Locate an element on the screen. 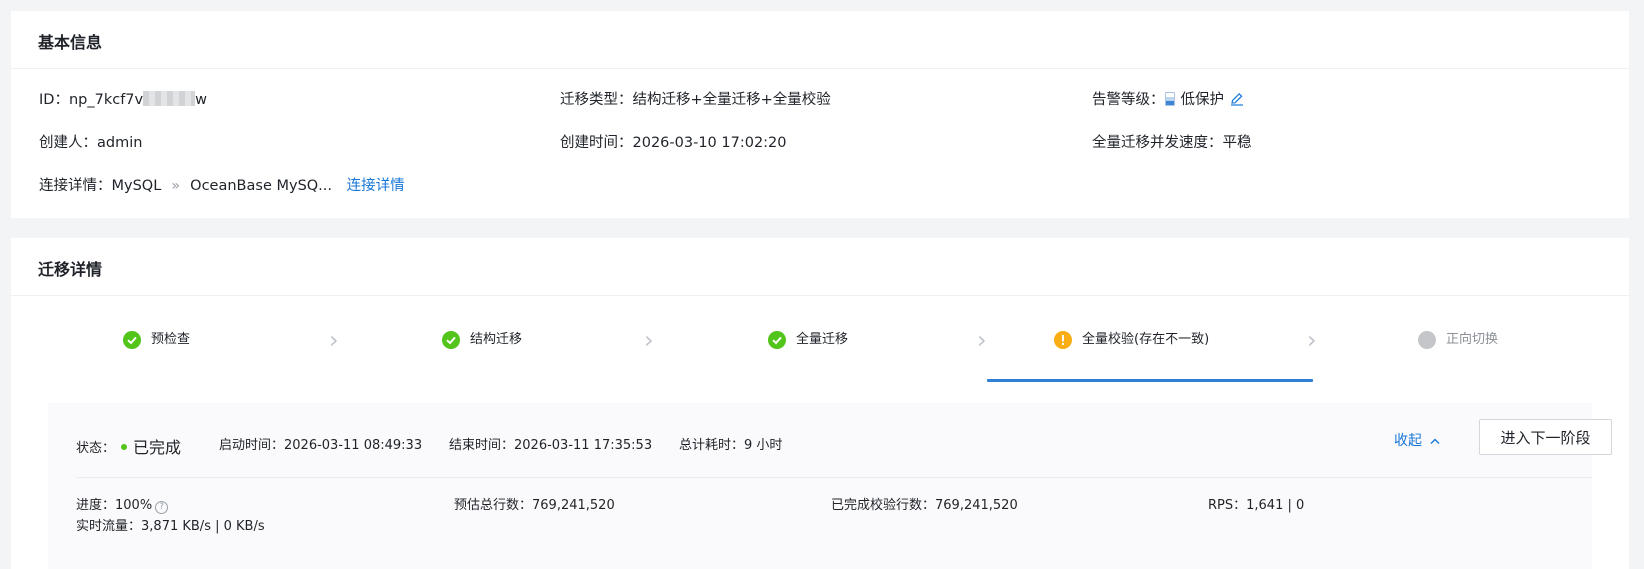 Image resolution: width=1644 pixels, height=569 pixels. completed-verify-rows: 已完成校验行数：769,241,520 is located at coordinates (924, 505).